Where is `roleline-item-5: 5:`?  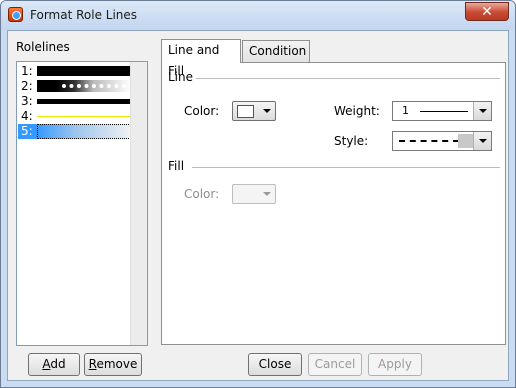
roleline-item-5: 5: is located at coordinates (75, 131).